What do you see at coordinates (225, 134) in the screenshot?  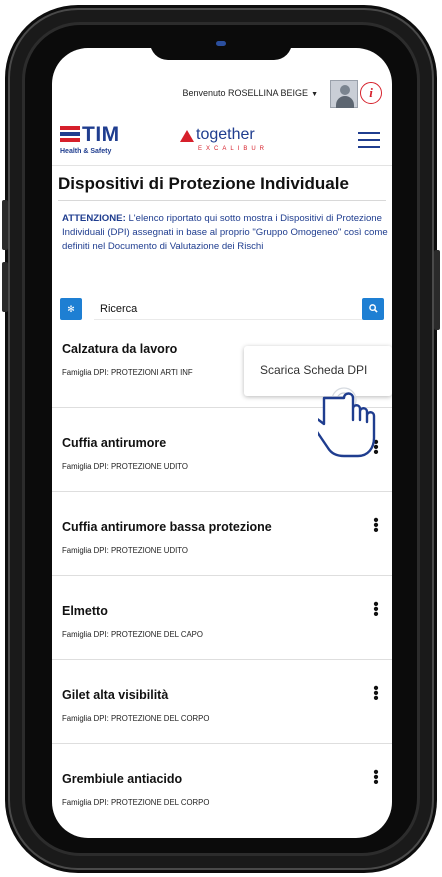 I see `together-logo-text: together` at bounding box center [225, 134].